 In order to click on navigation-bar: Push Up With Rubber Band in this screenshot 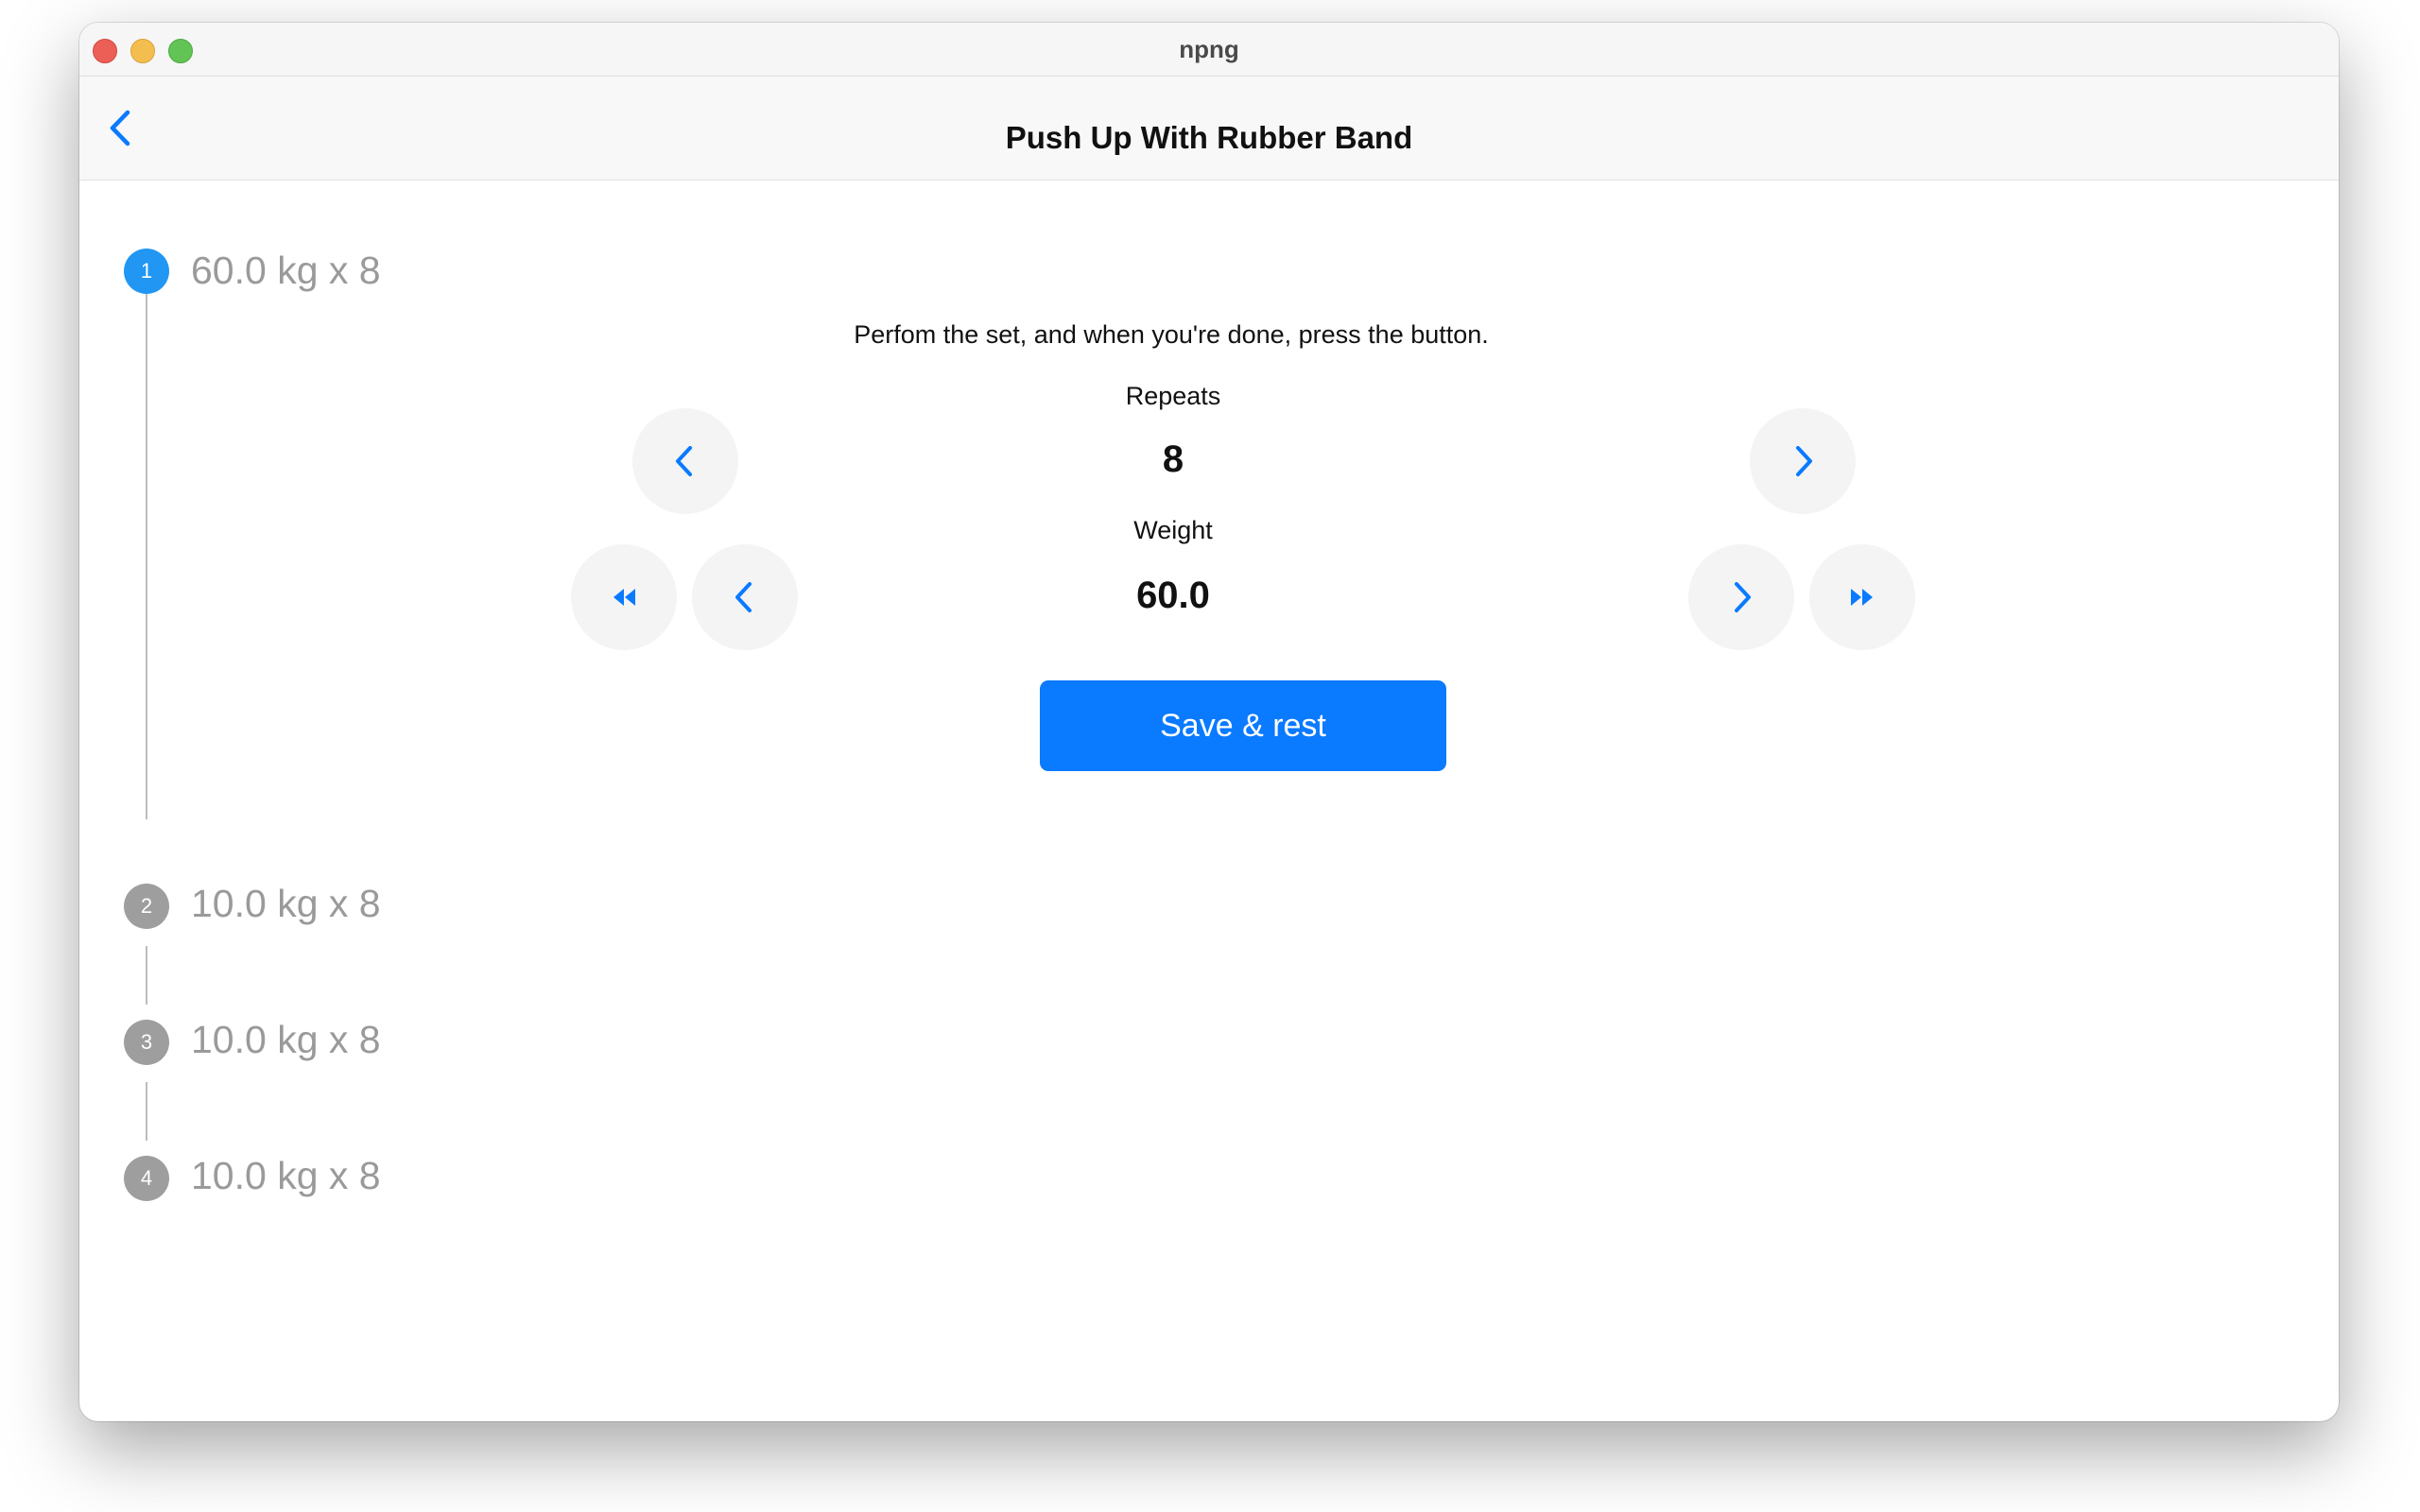, I will do `click(1209, 128)`.